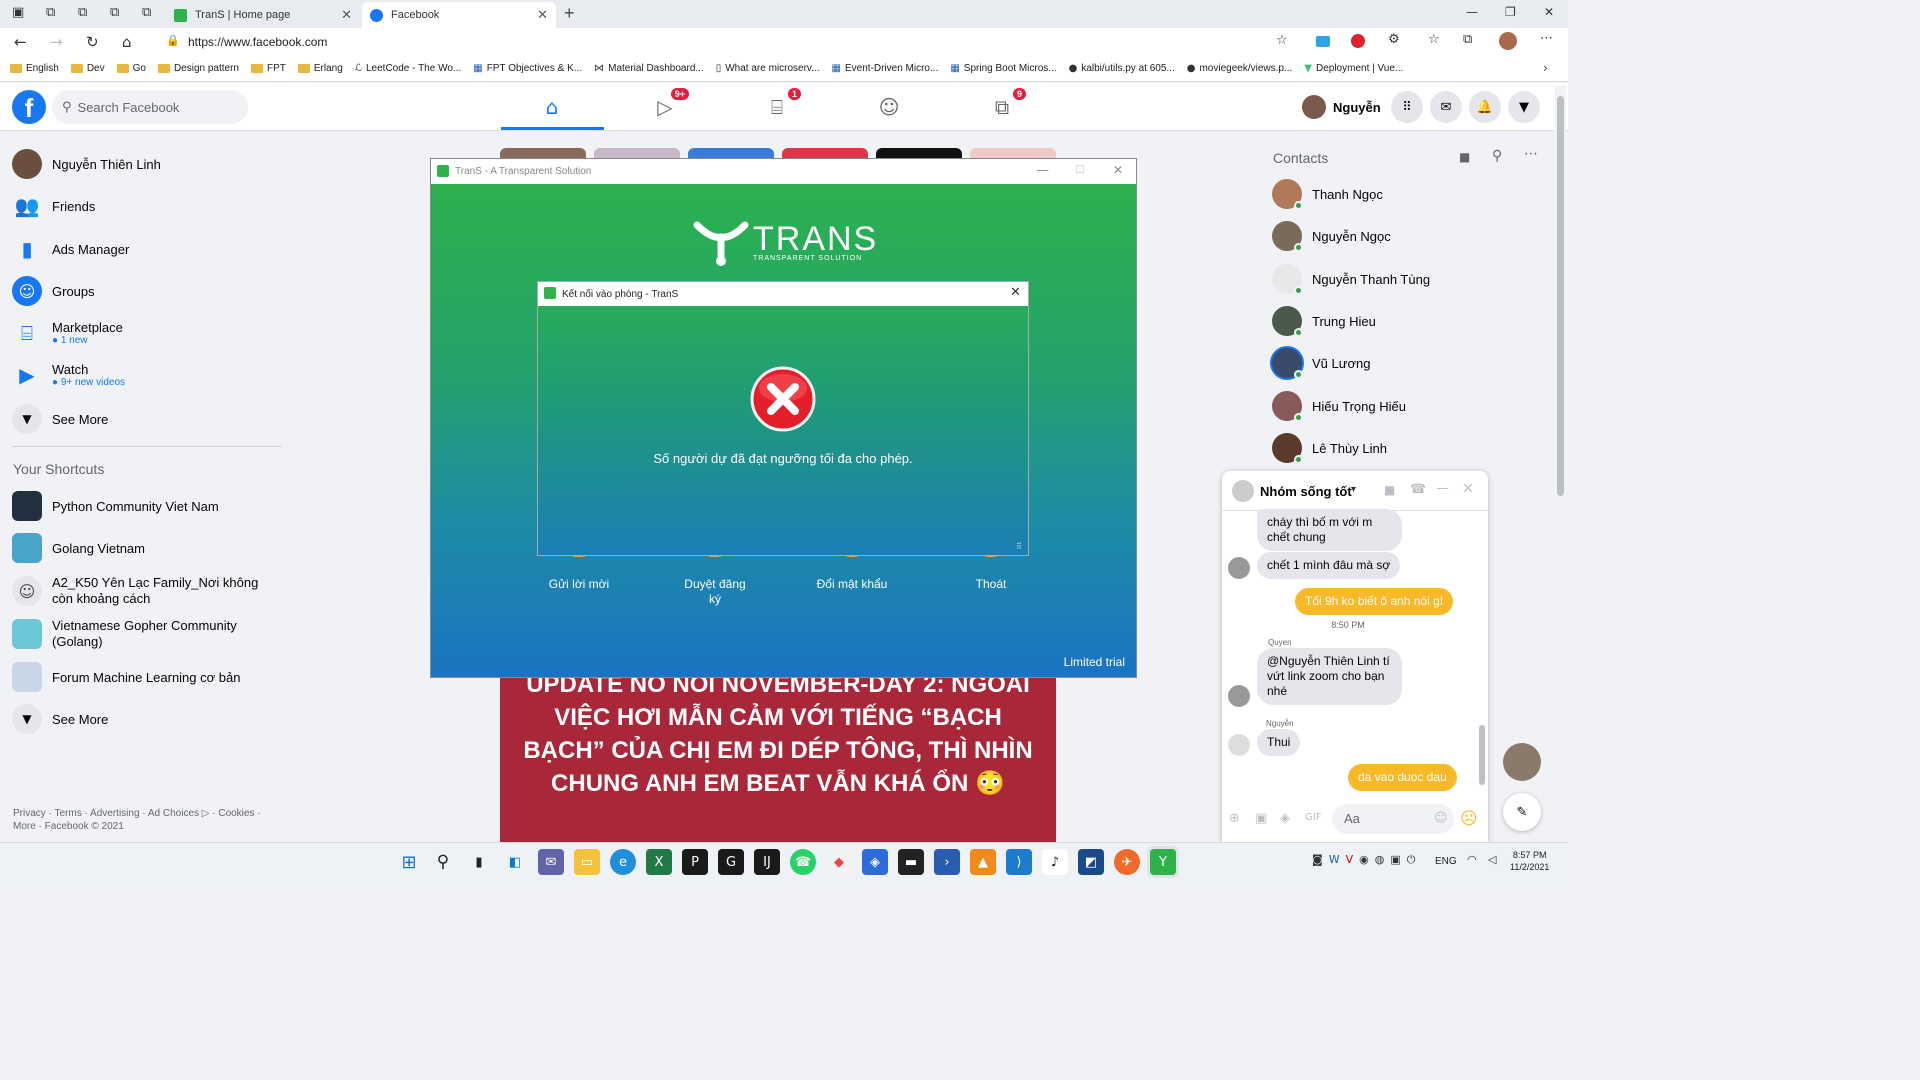 This screenshot has width=1920, height=1080. What do you see at coordinates (1510, 12) in the screenshot?
I see `restore-icon: ❐` at bounding box center [1510, 12].